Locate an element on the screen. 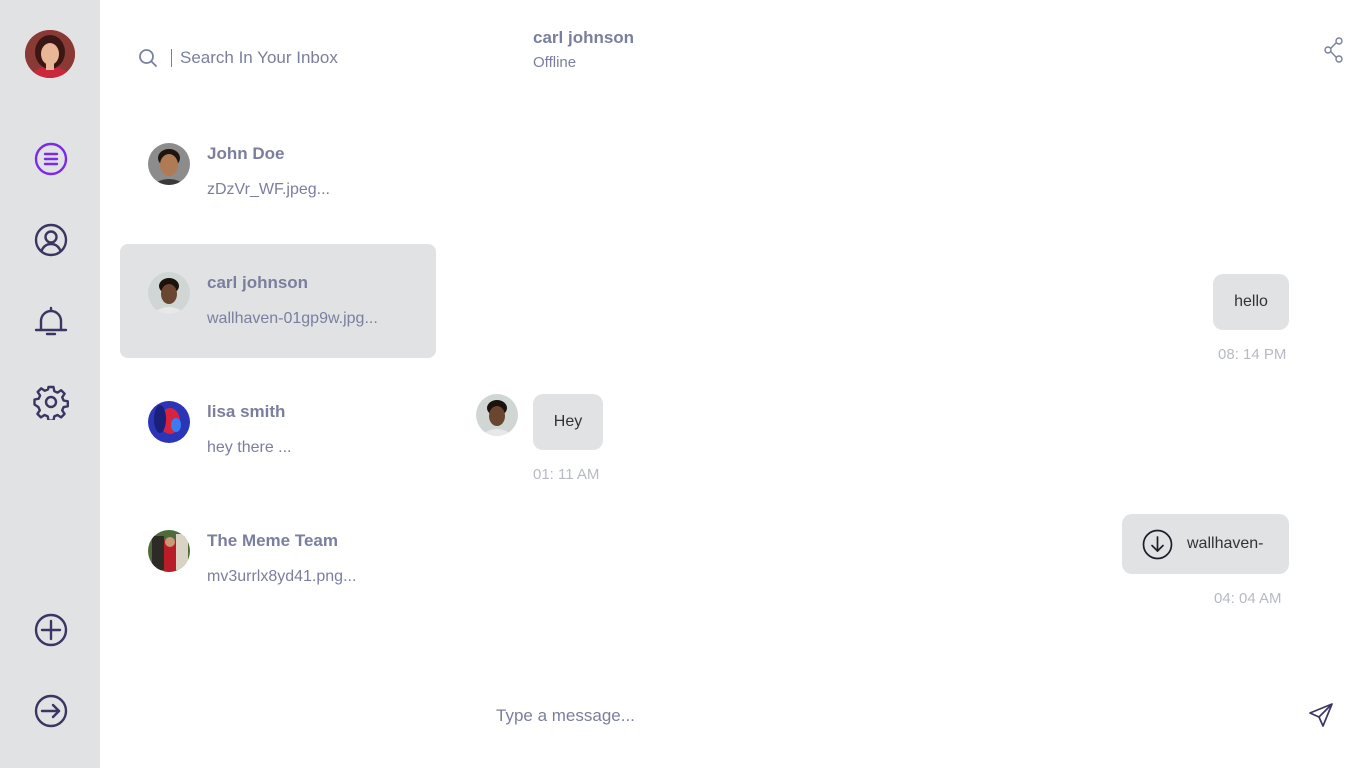 The width and height of the screenshot is (1366, 768). search-icon is located at coordinates (148, 58).